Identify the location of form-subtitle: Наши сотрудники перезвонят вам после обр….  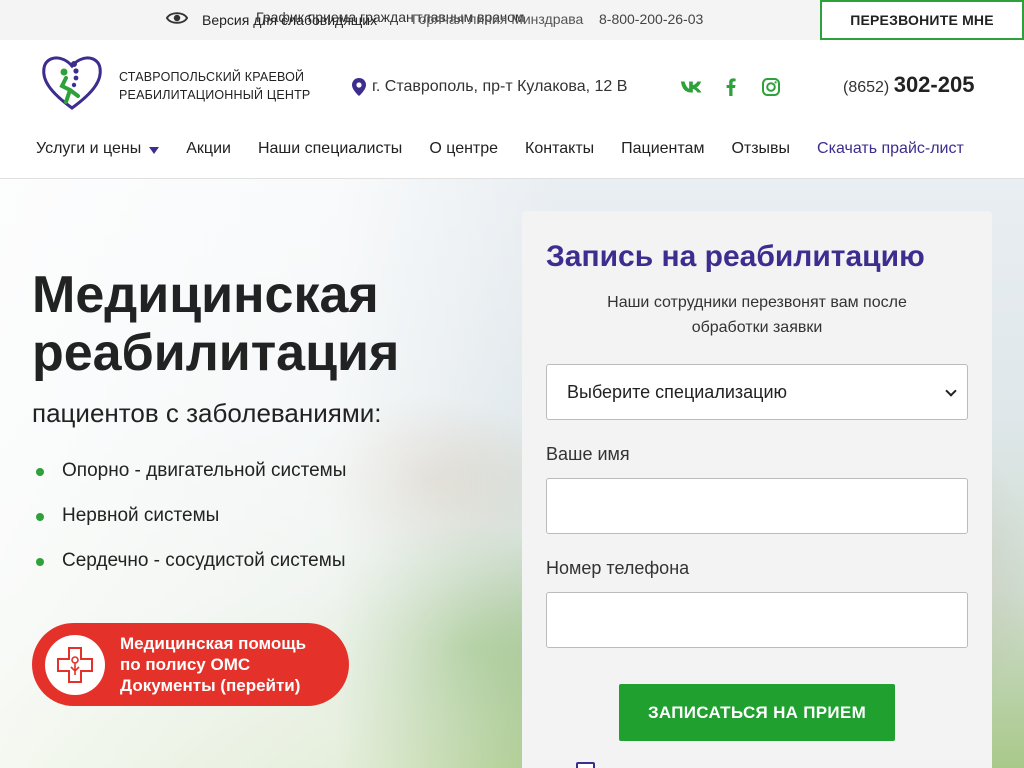
(757, 315).